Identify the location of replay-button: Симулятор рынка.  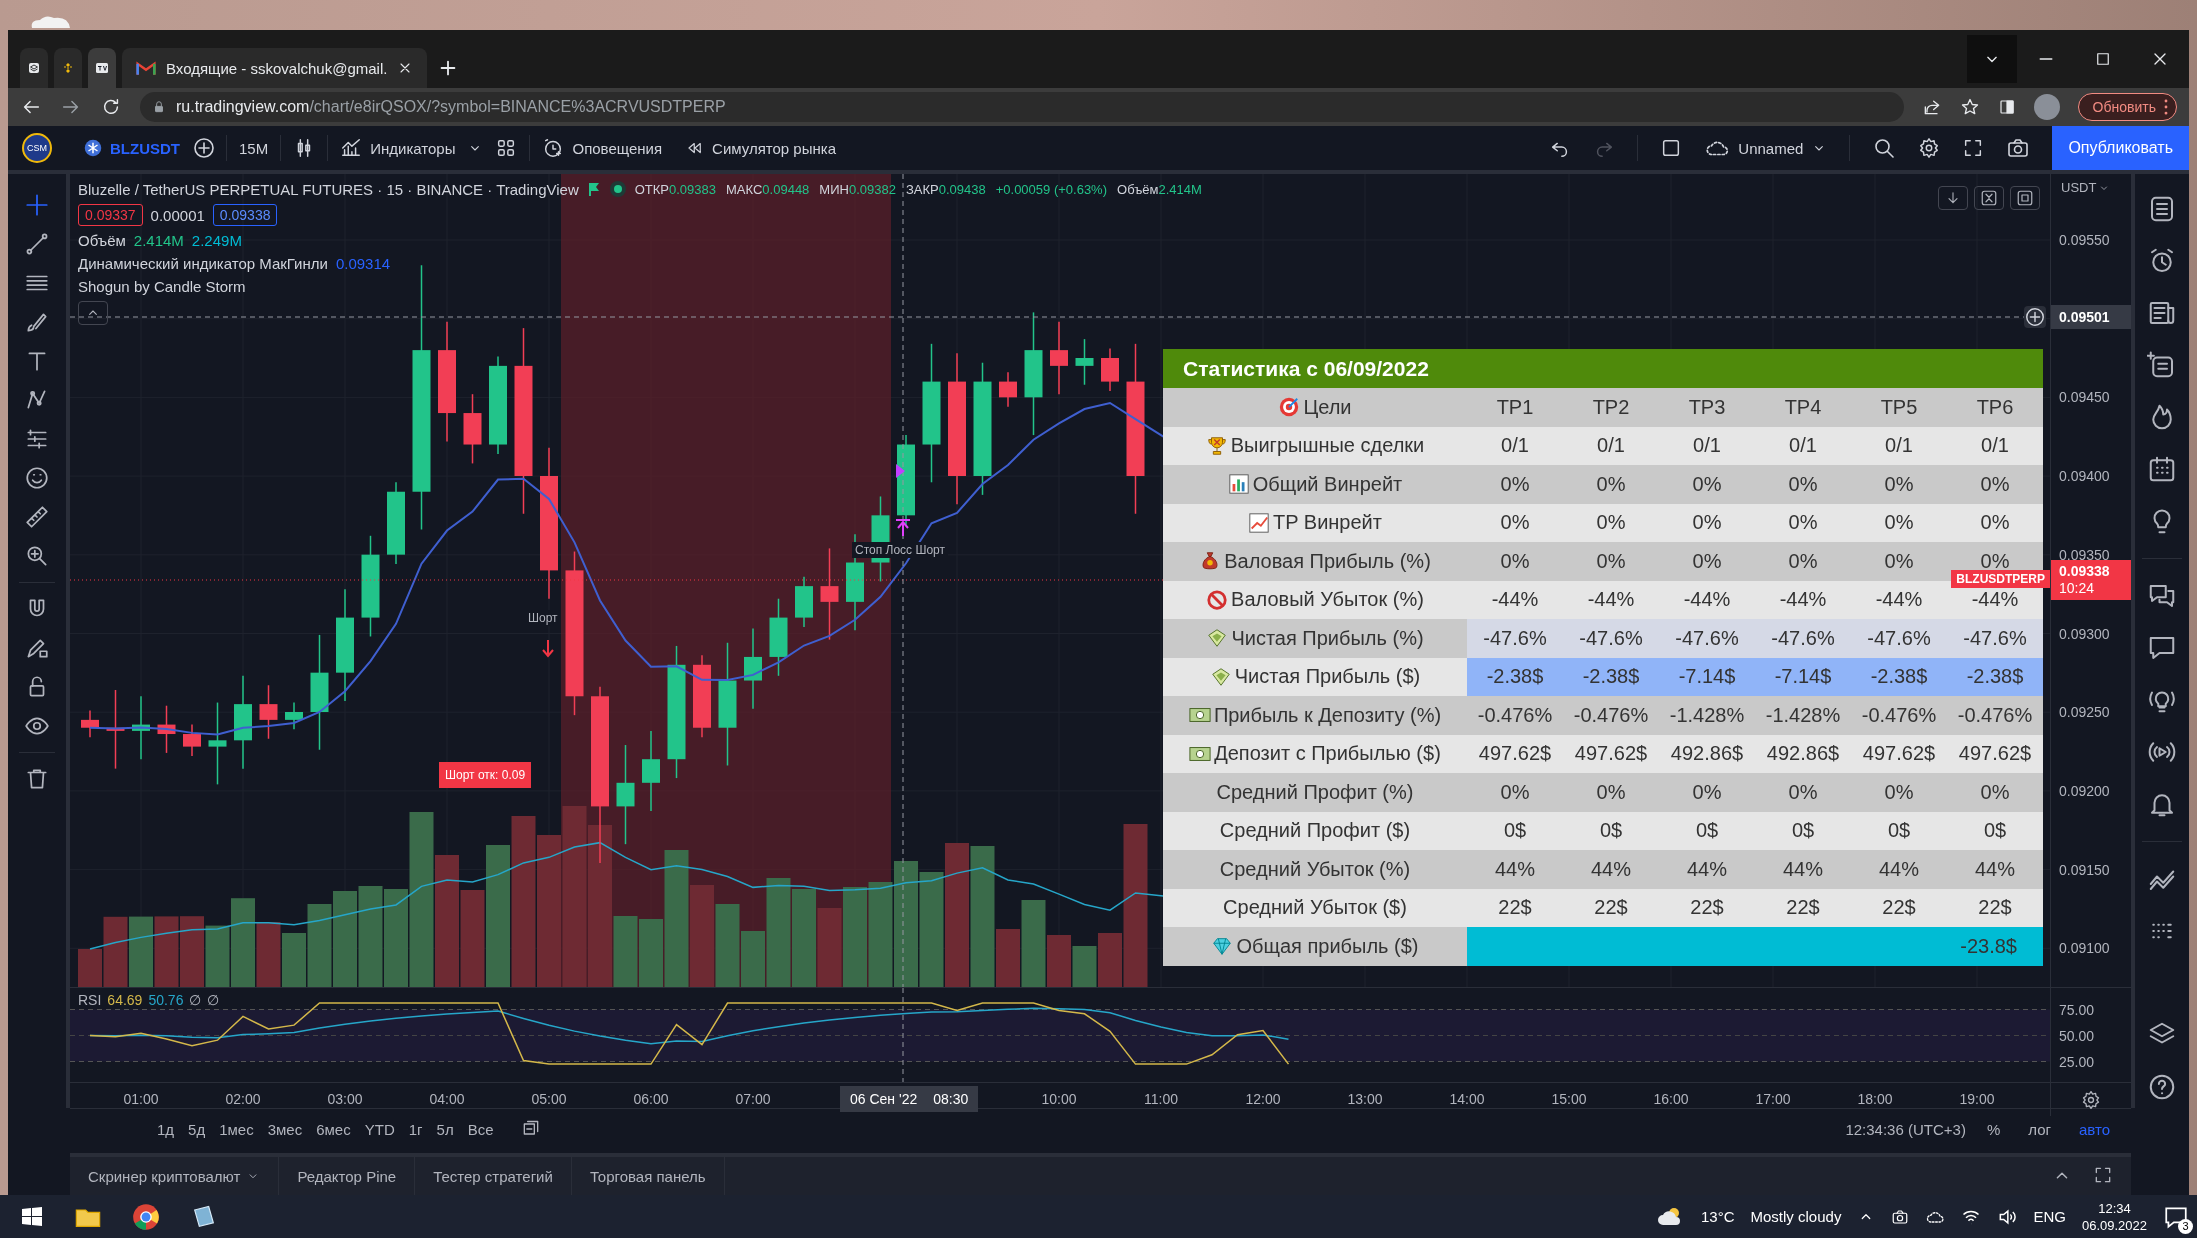
(761, 148).